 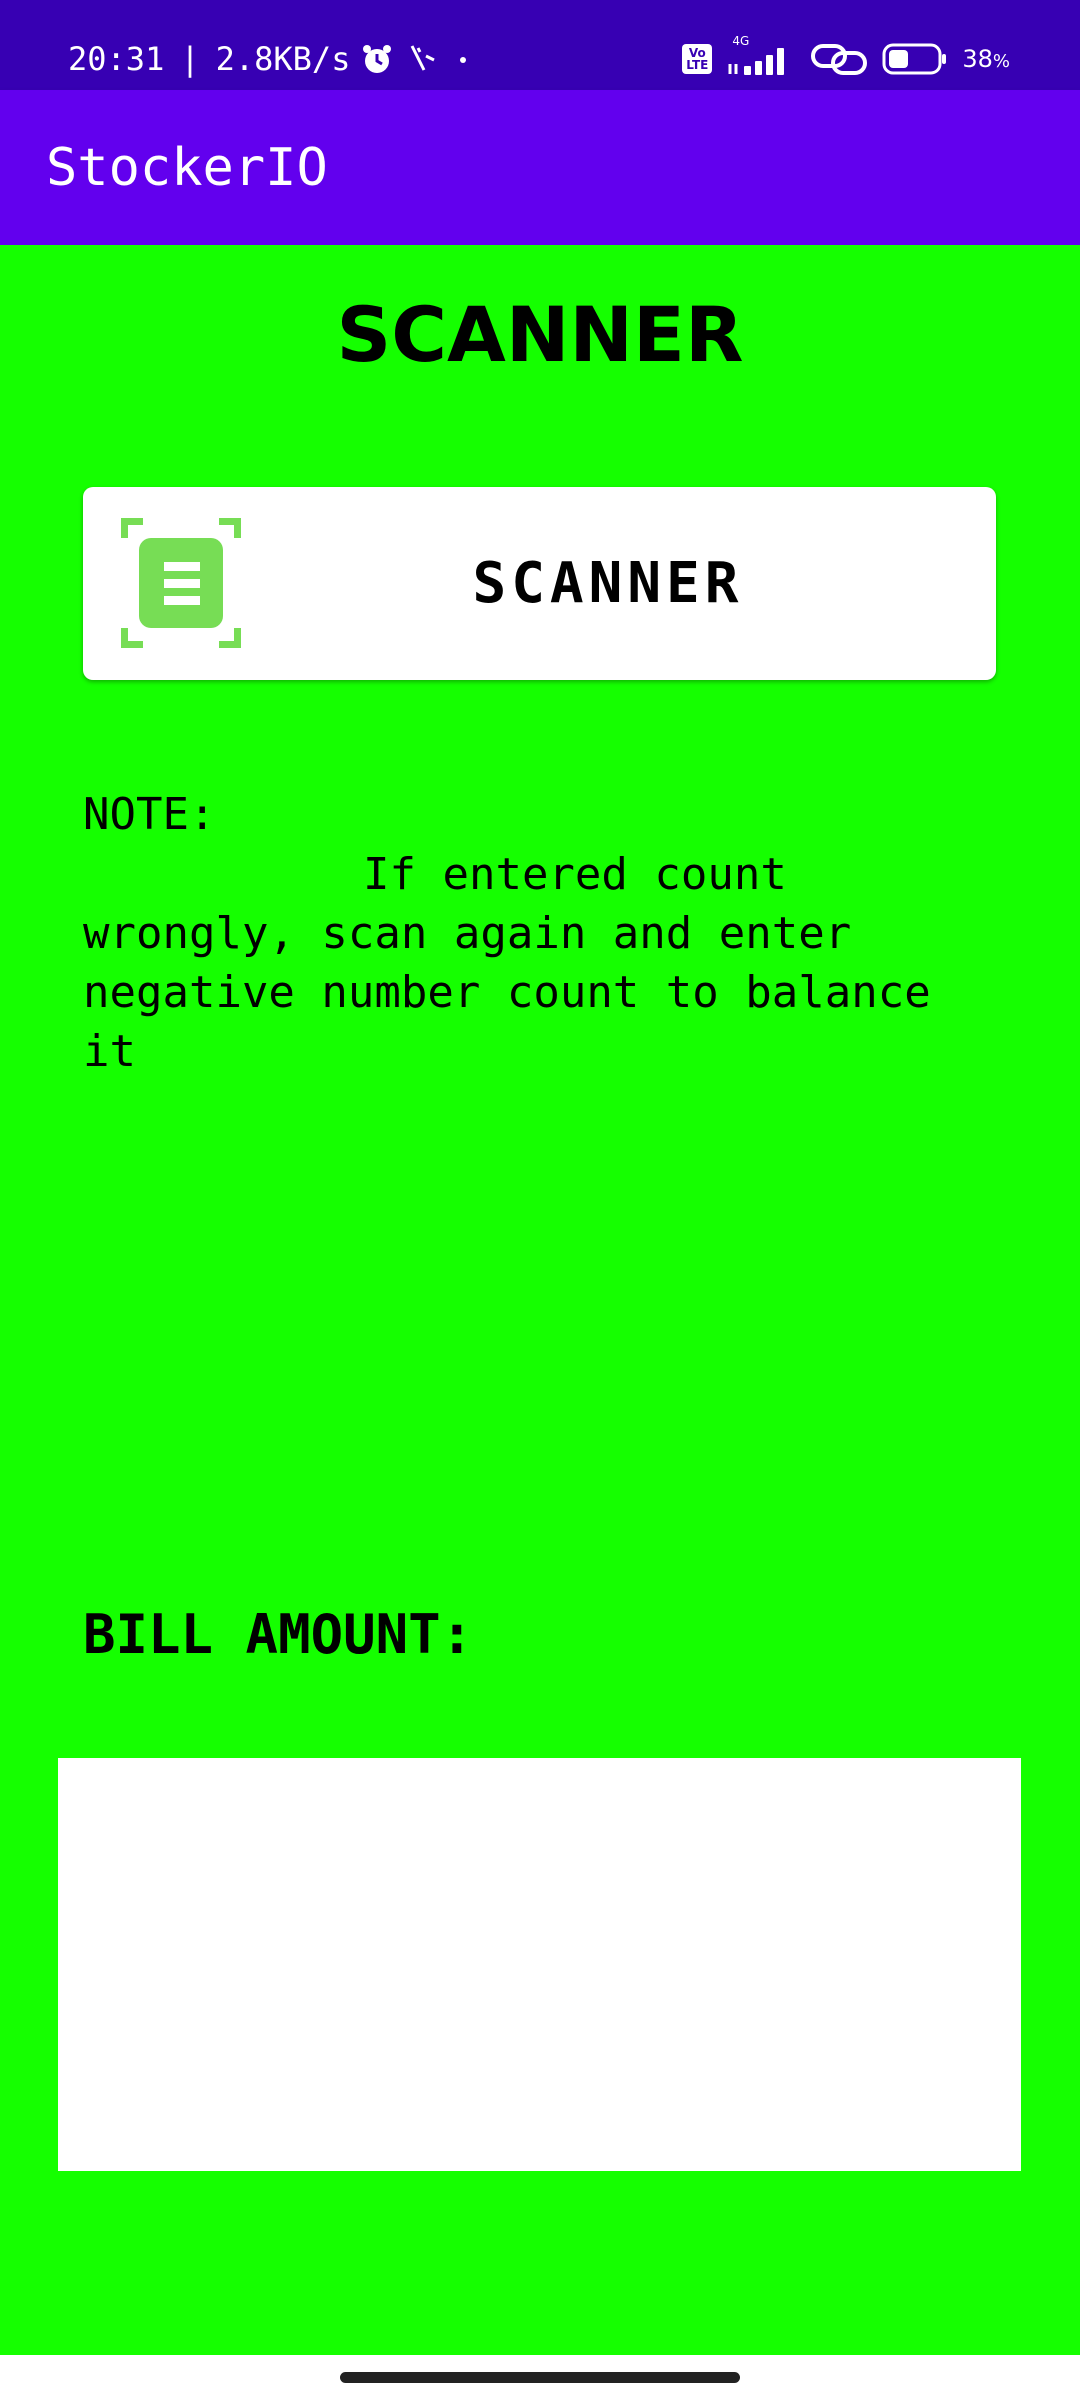 What do you see at coordinates (377, 59) in the screenshot?
I see `alarm-icon` at bounding box center [377, 59].